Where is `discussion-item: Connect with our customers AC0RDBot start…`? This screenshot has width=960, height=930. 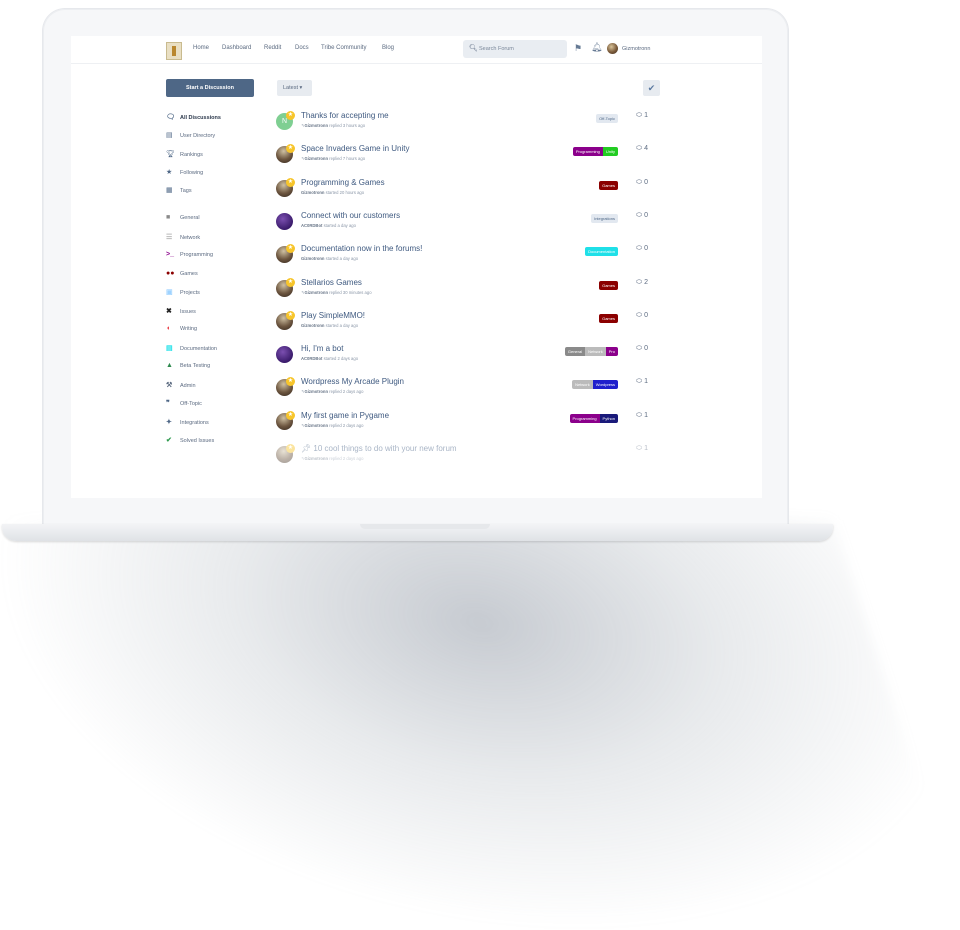
discussion-item: Connect with our customers AC0RDBot start… is located at coordinates (462, 225).